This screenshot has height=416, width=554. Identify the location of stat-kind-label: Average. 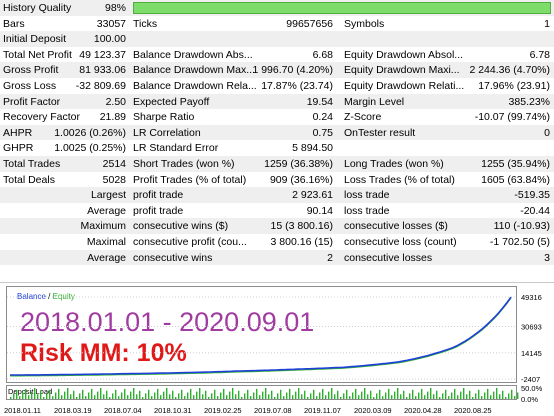
(106, 257).